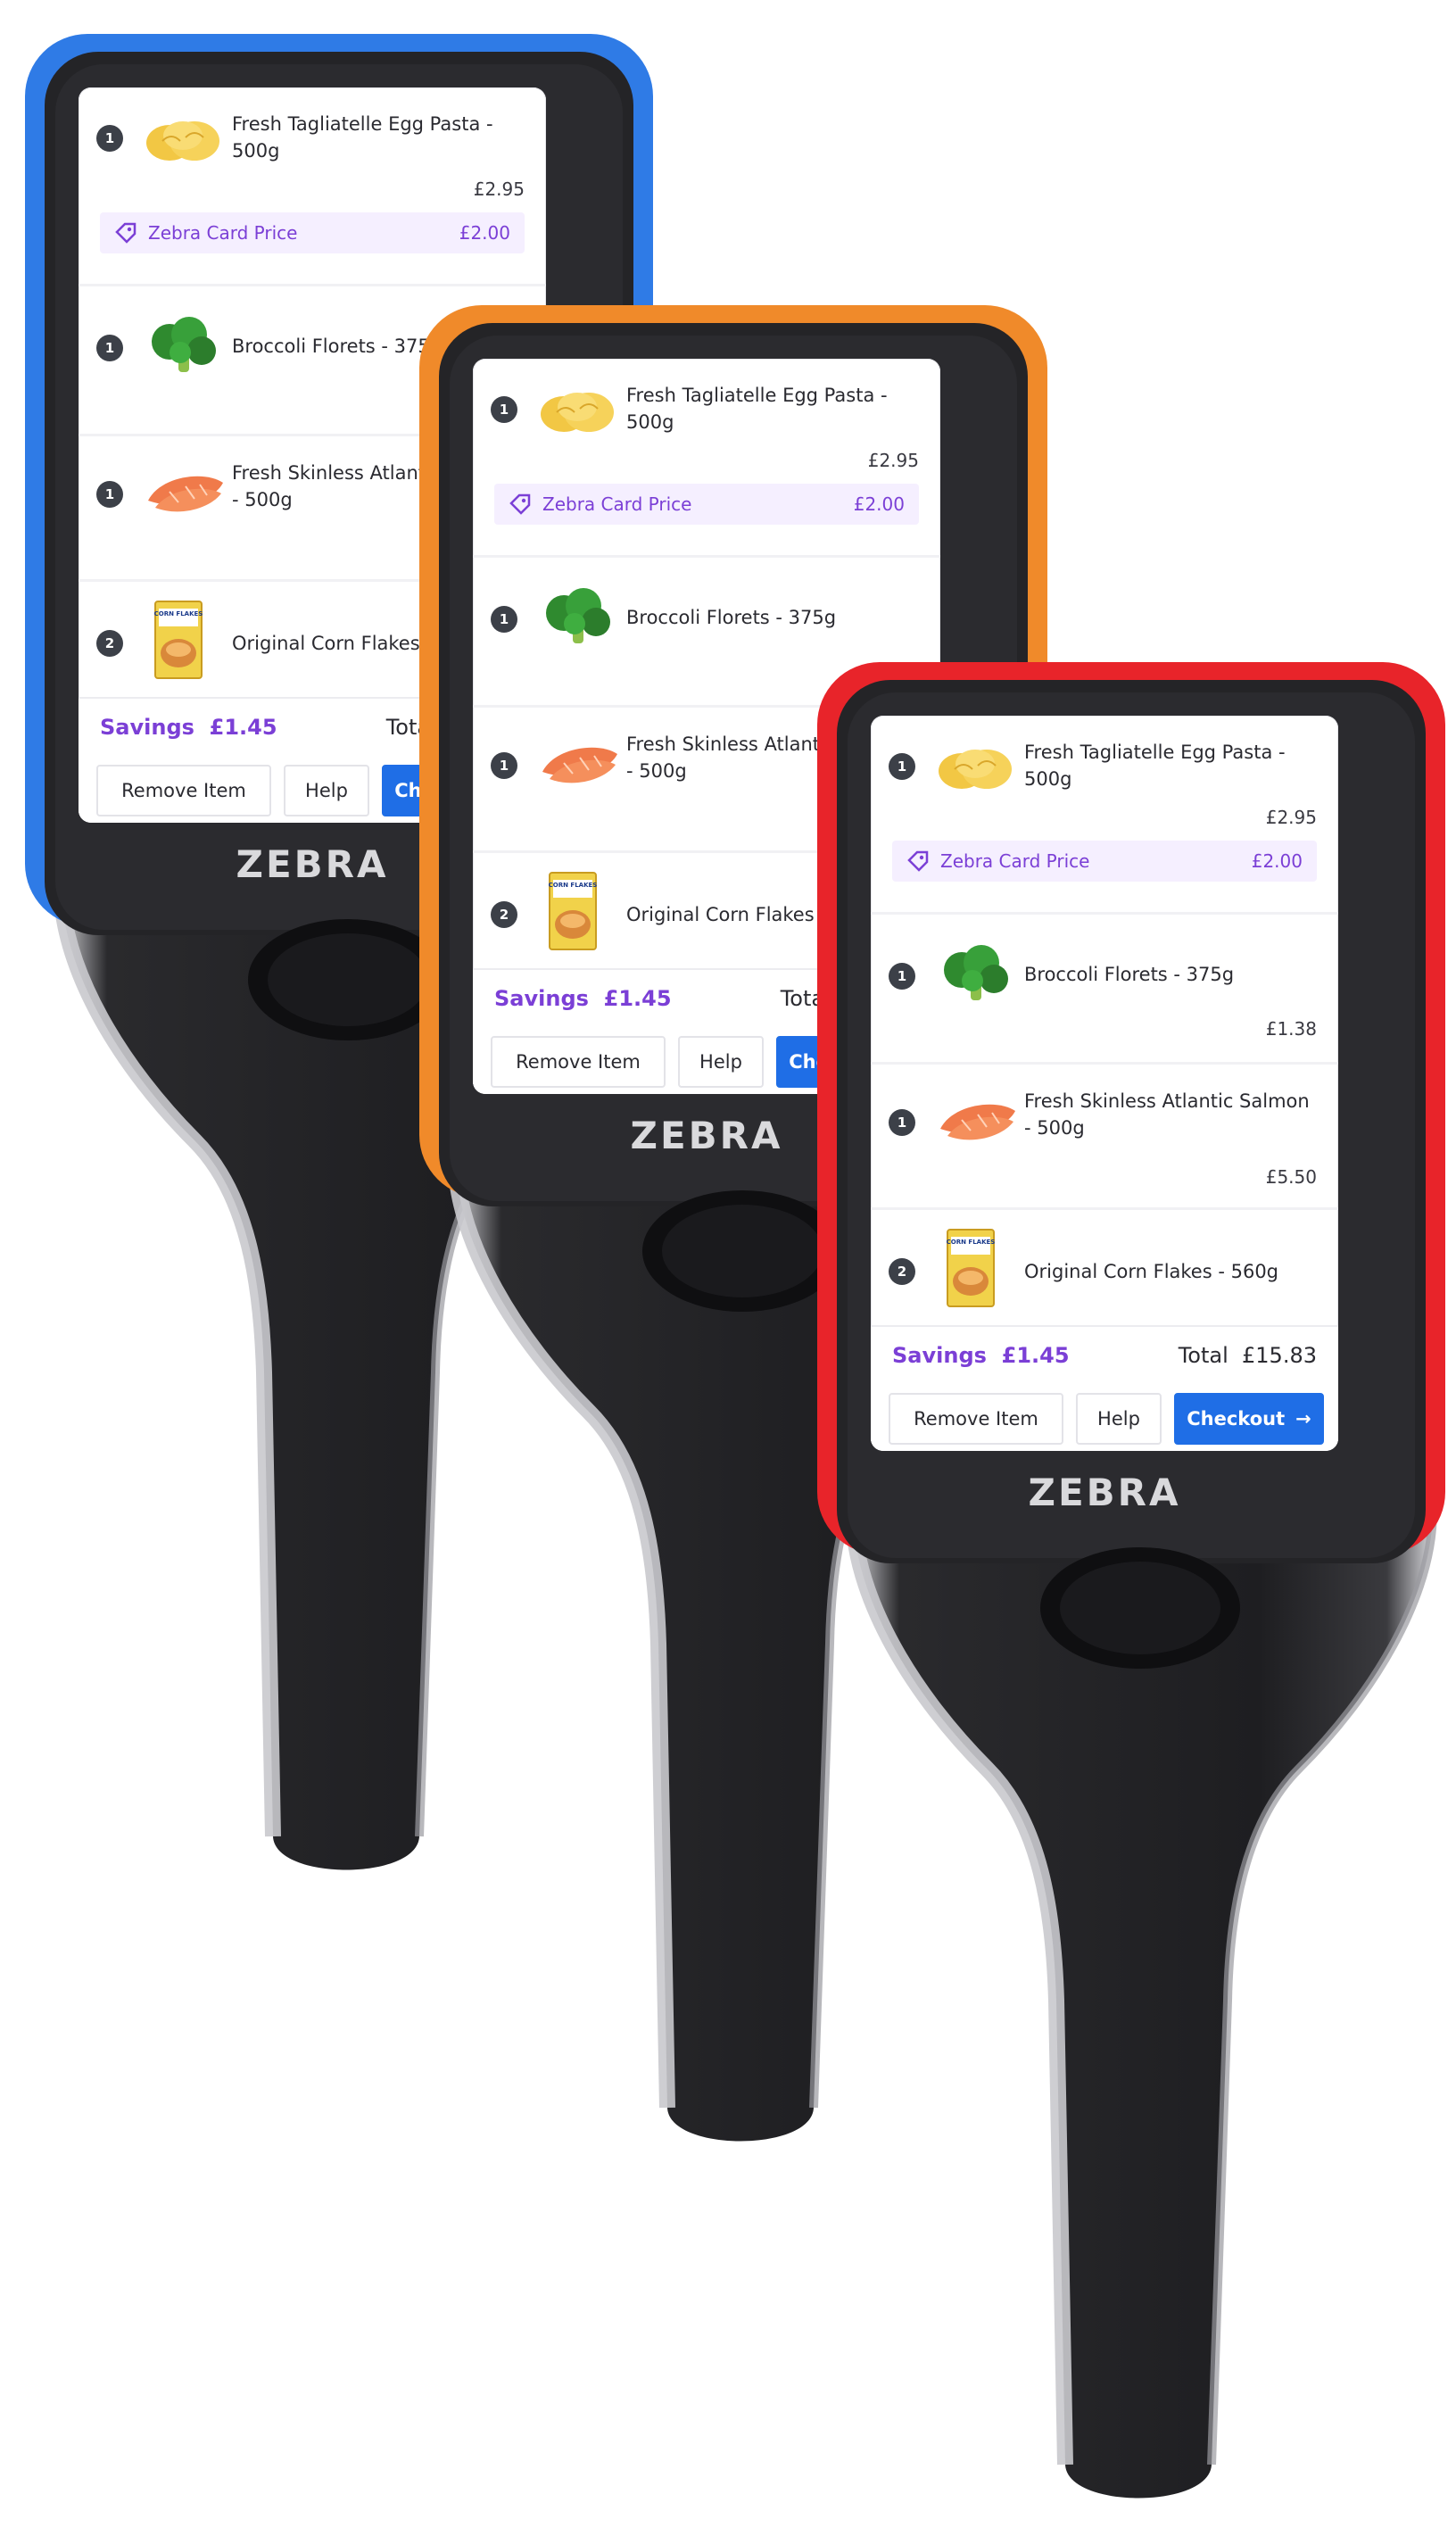 The height and width of the screenshot is (2536, 1456). Describe the element at coordinates (1303, 1419) in the screenshot. I see `arrow-right-icon: →` at that location.